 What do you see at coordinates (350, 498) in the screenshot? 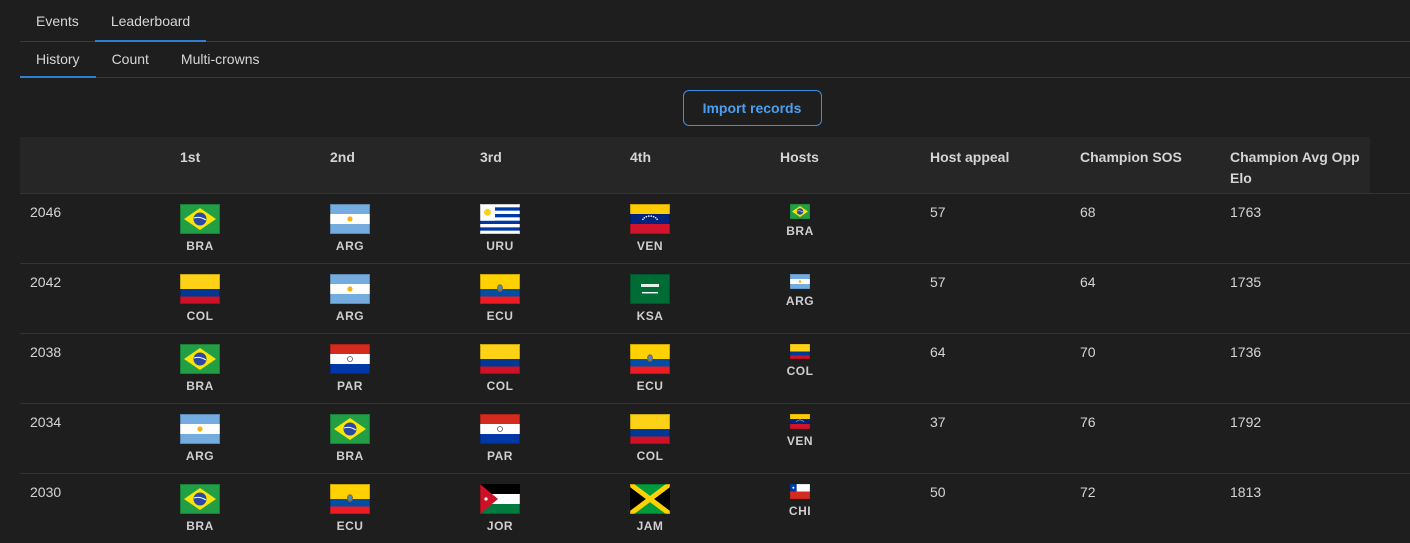
I see `ecuador-flag-icon` at bounding box center [350, 498].